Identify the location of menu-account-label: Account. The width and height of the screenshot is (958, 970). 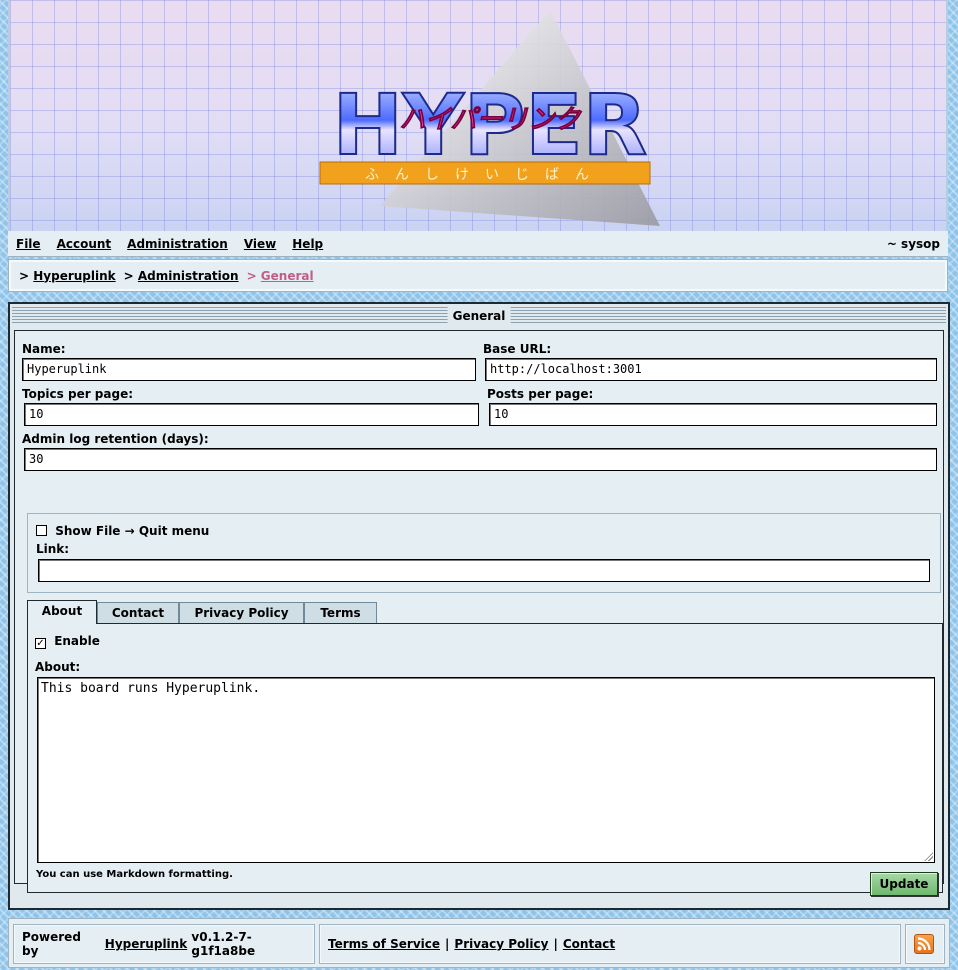
(84, 243).